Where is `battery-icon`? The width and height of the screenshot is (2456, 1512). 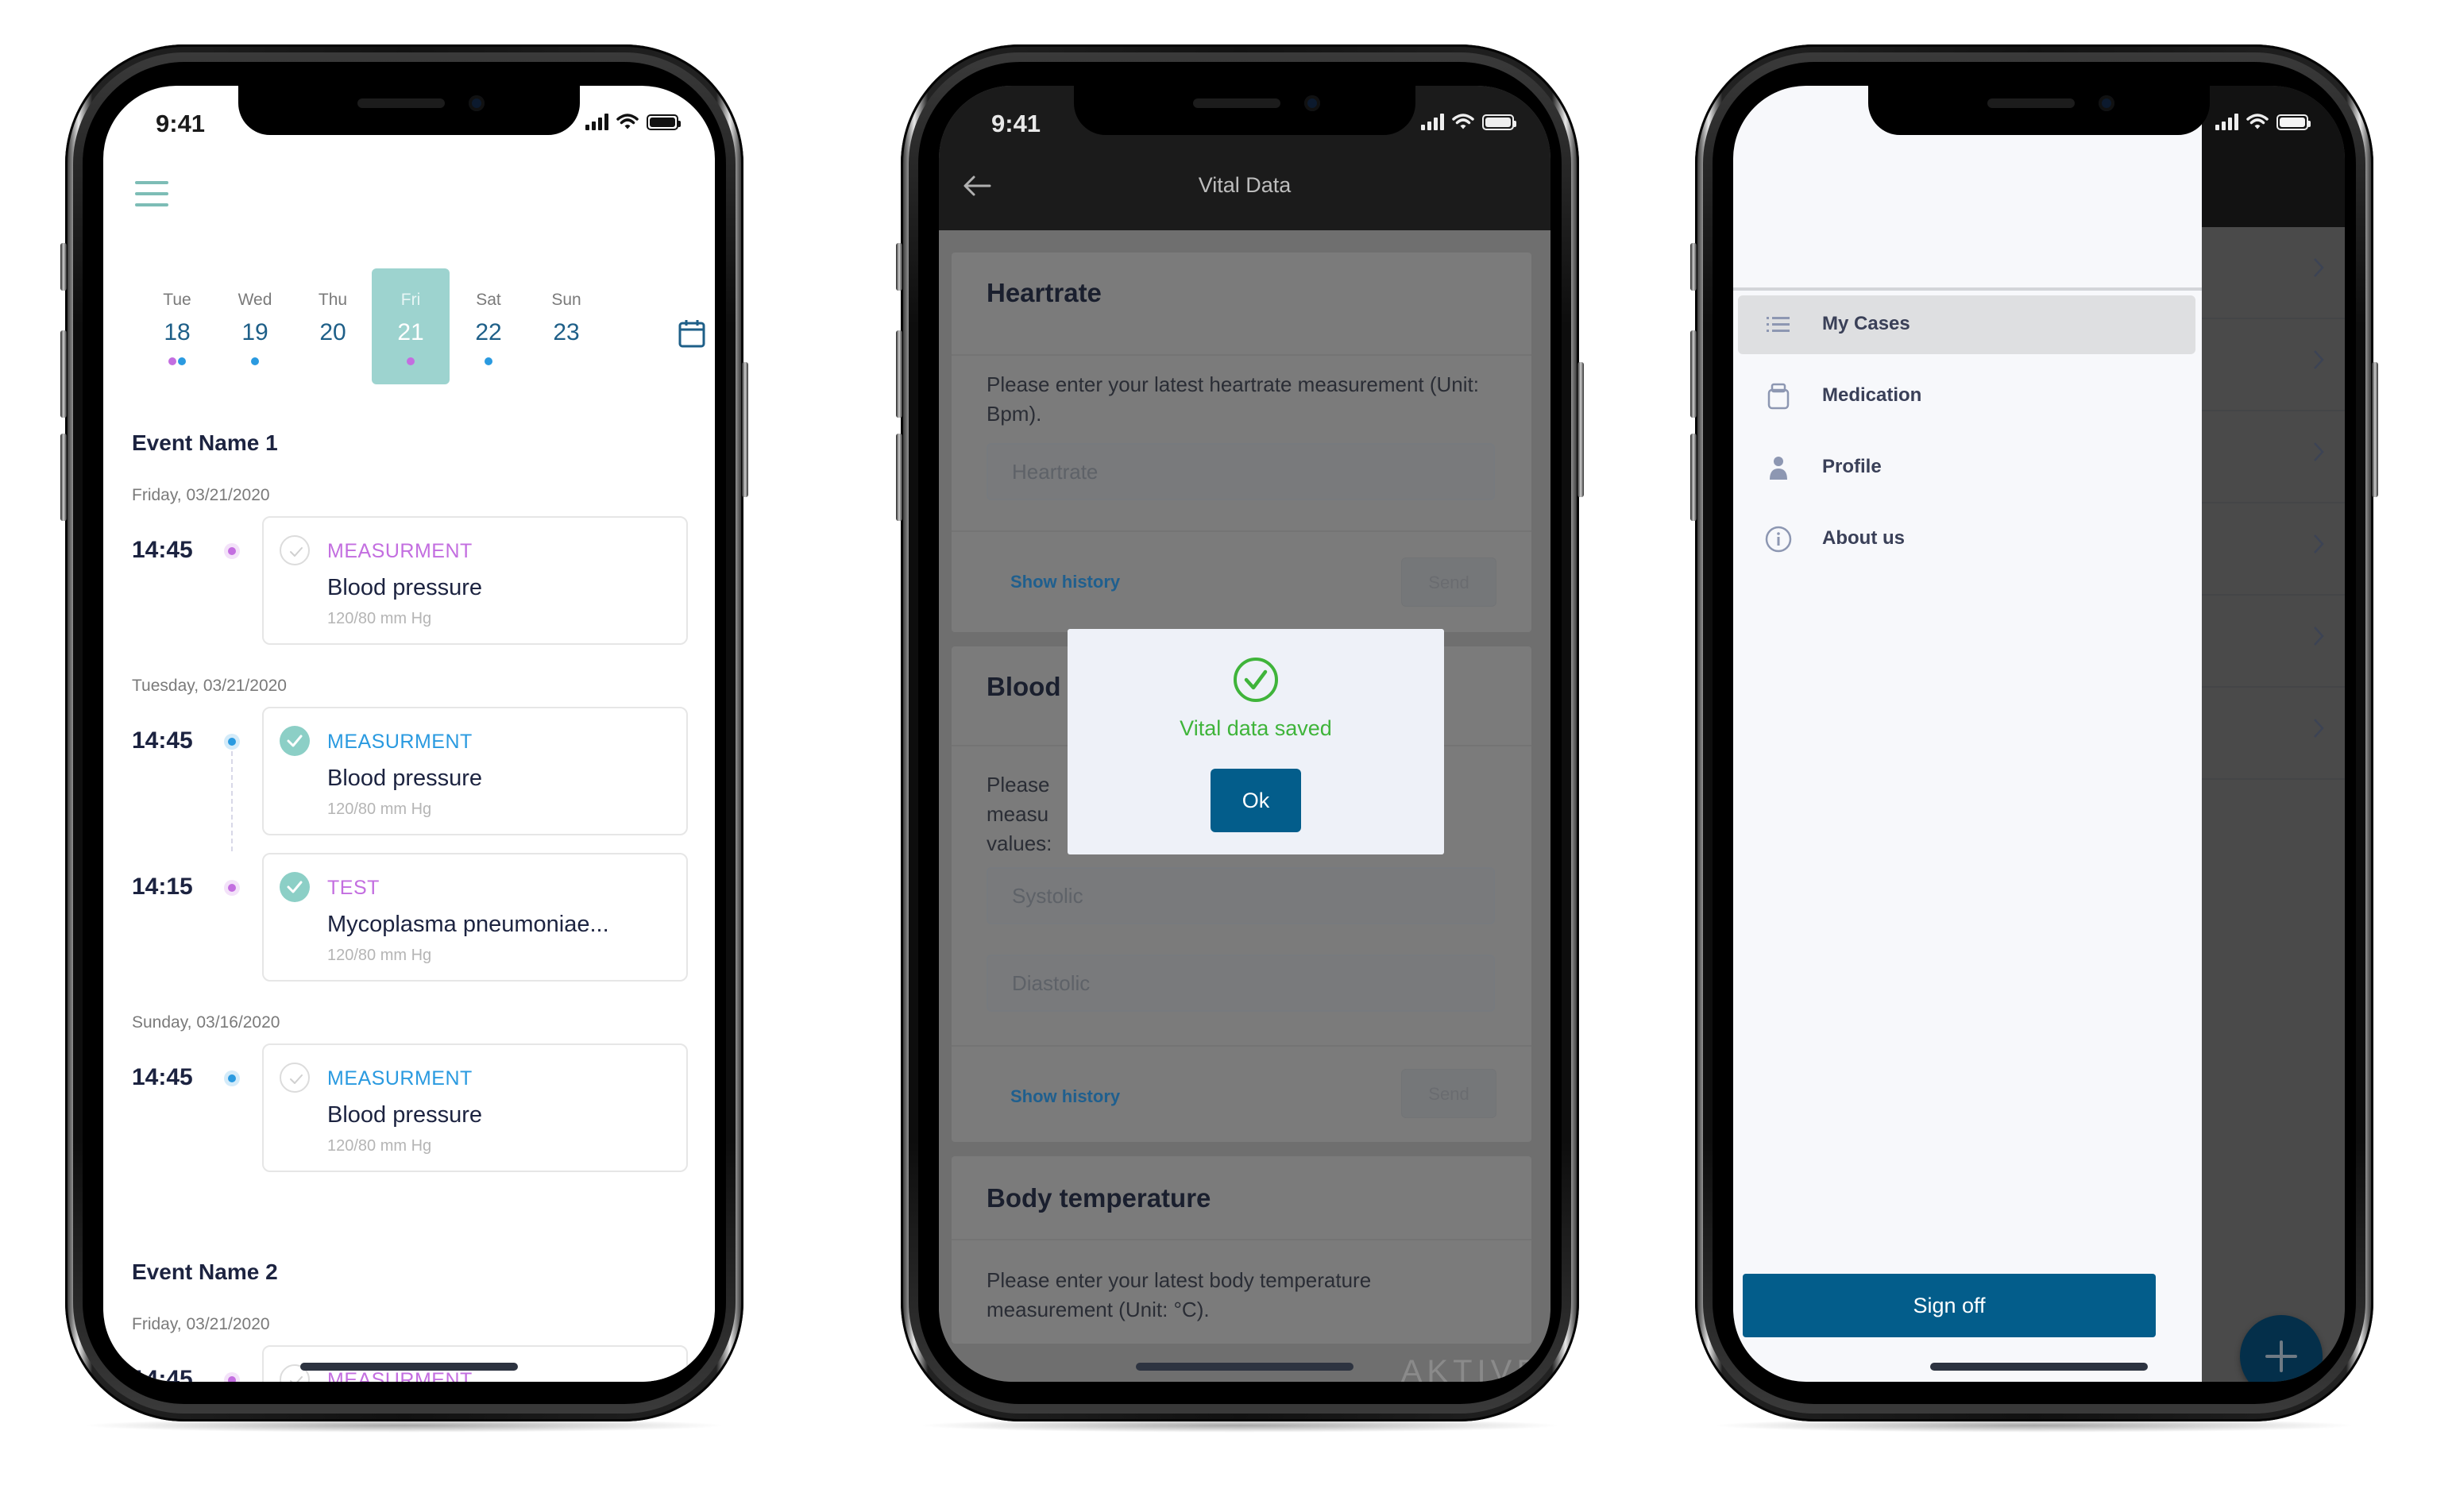
battery-icon is located at coordinates (664, 122).